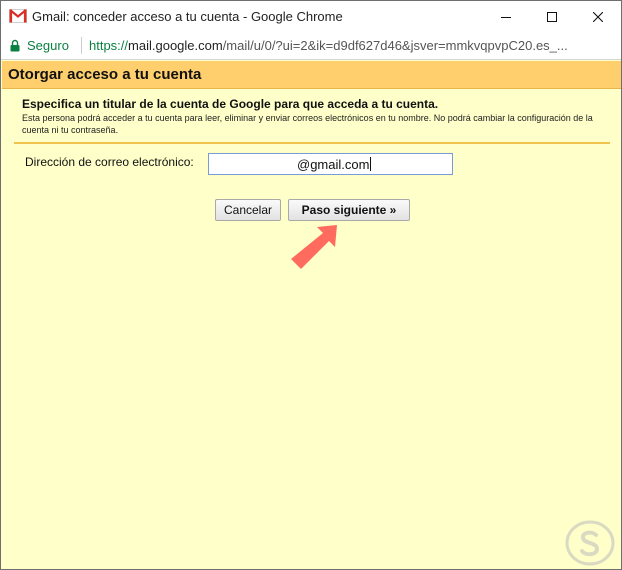  Describe the element at coordinates (81, 45) in the screenshot. I see `address-separator` at that location.